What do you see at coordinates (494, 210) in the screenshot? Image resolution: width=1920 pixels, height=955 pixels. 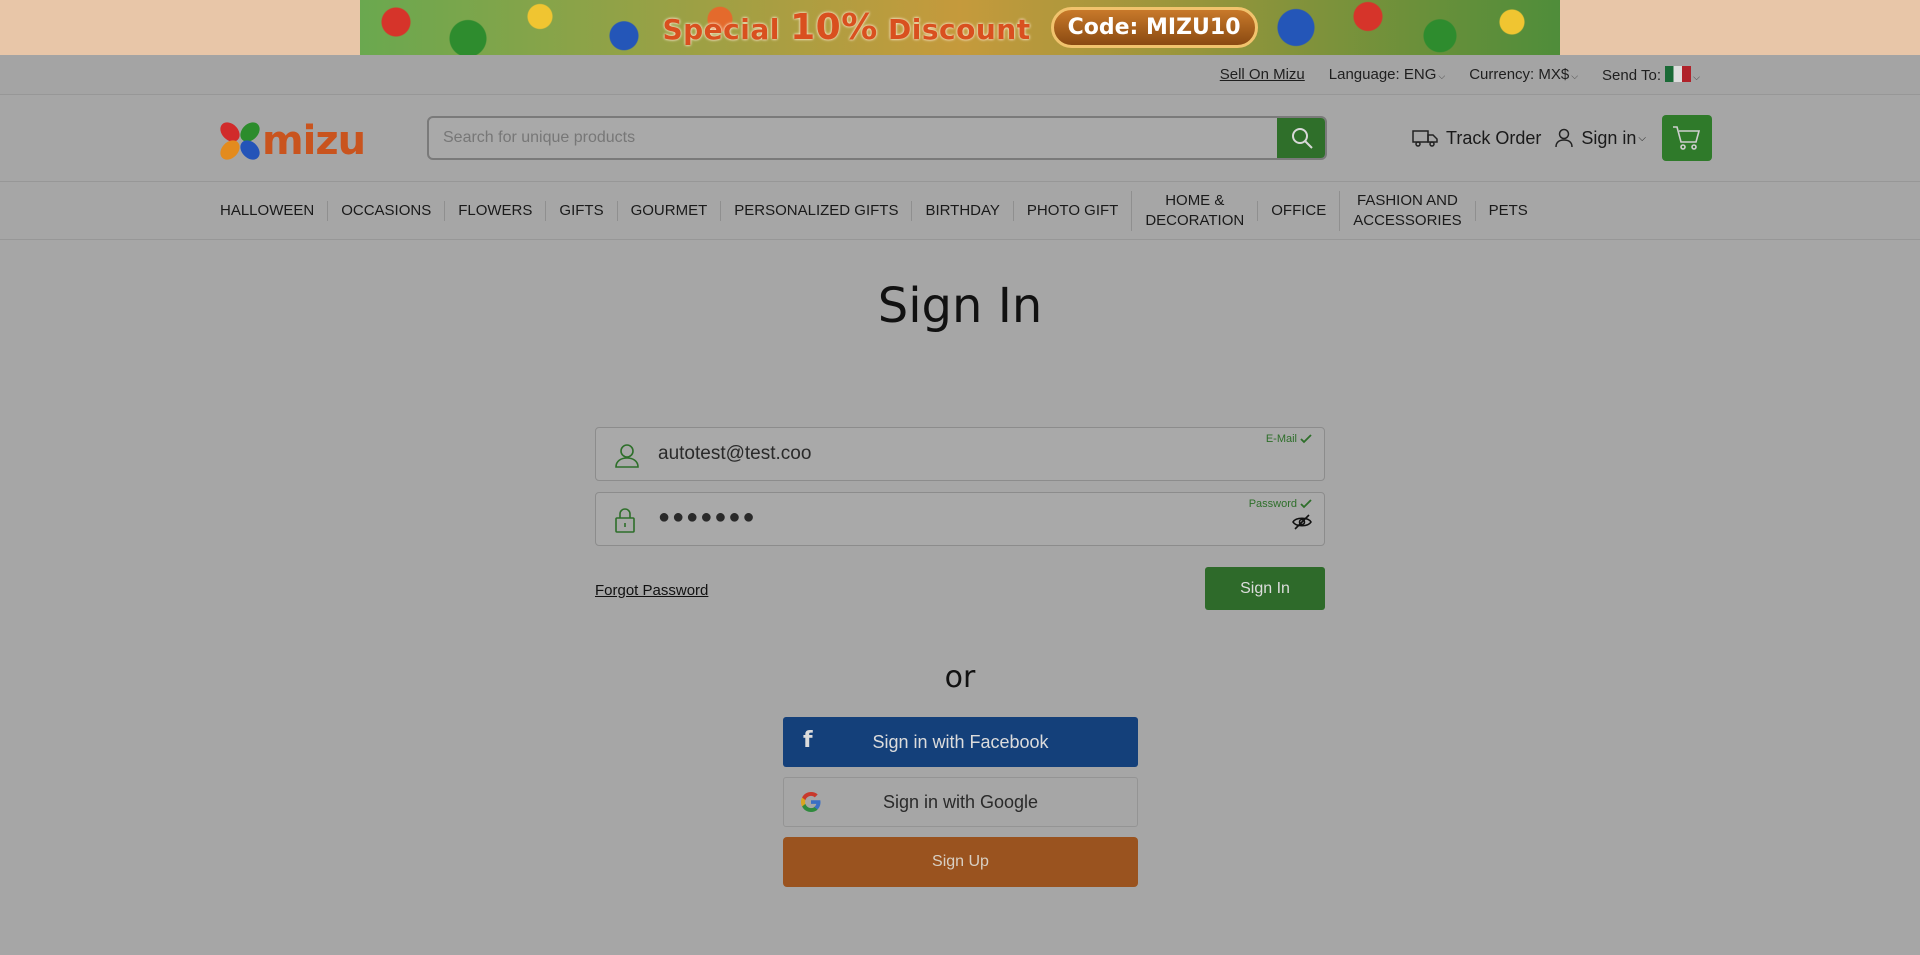 I see `nav-item-flowers: FLOWERS` at bounding box center [494, 210].